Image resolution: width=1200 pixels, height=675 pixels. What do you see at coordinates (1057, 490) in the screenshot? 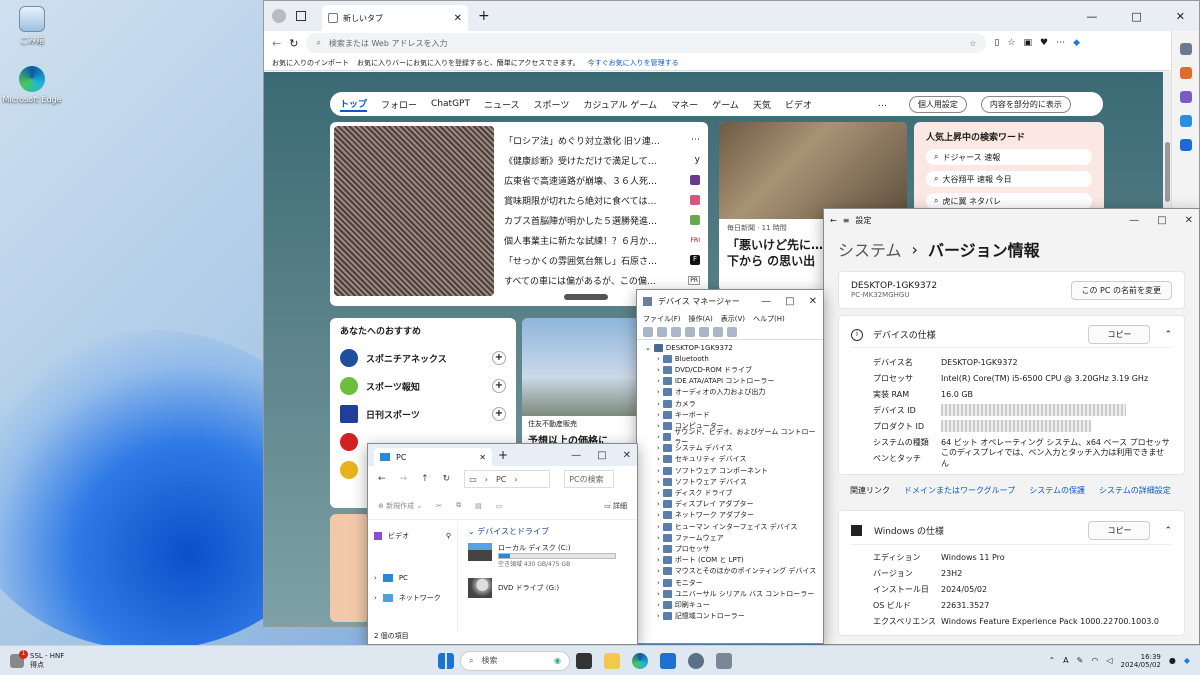
I see `related-link-protection: システムの保護` at bounding box center [1057, 490].